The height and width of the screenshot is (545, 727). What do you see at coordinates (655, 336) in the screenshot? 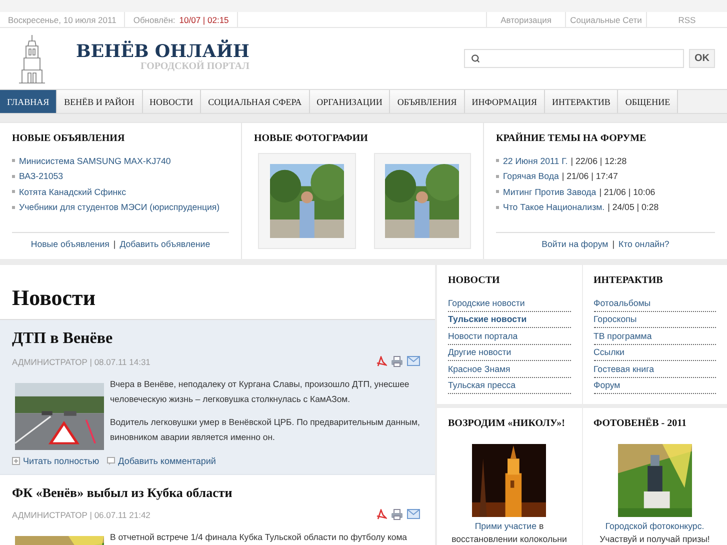
I see `sidebar-link: ТВ программа` at bounding box center [655, 336].